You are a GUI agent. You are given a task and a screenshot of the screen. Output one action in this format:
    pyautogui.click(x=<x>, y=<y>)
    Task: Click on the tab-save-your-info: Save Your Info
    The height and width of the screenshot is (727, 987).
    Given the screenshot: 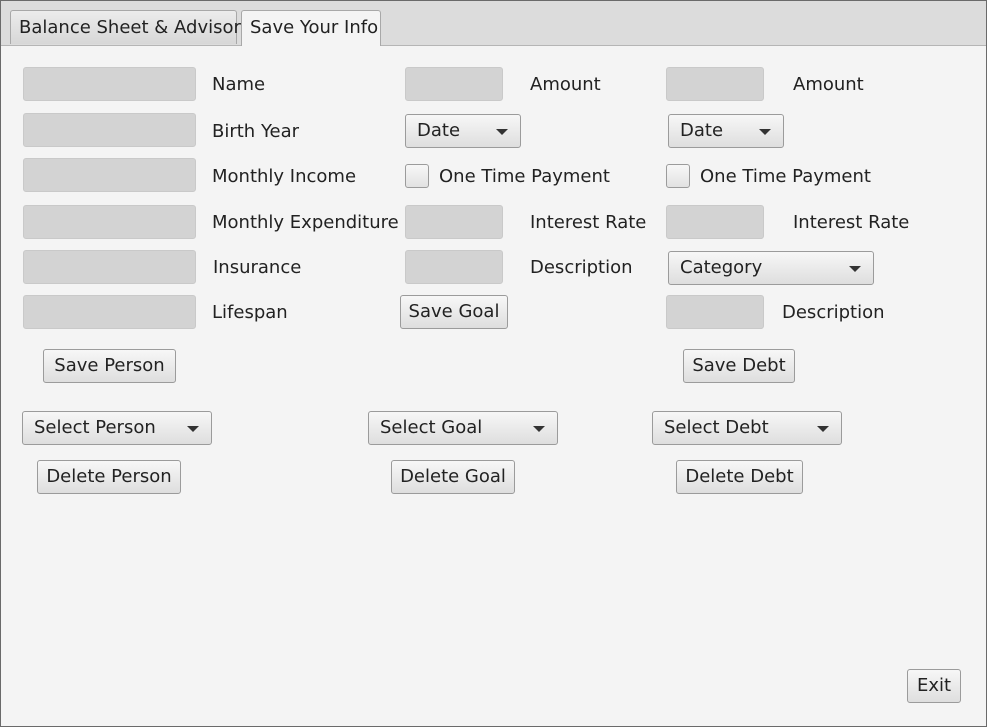 What is the action you would take?
    pyautogui.click(x=311, y=28)
    